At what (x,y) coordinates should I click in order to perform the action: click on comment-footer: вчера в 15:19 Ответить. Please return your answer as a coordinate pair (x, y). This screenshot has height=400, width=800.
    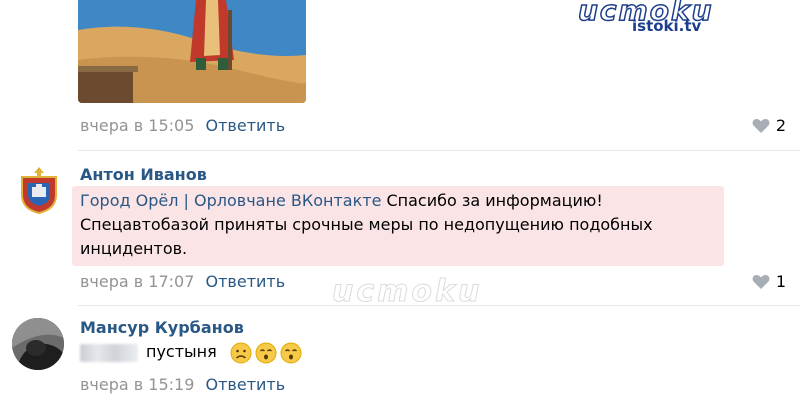
    Looking at the image, I should click on (182, 384).